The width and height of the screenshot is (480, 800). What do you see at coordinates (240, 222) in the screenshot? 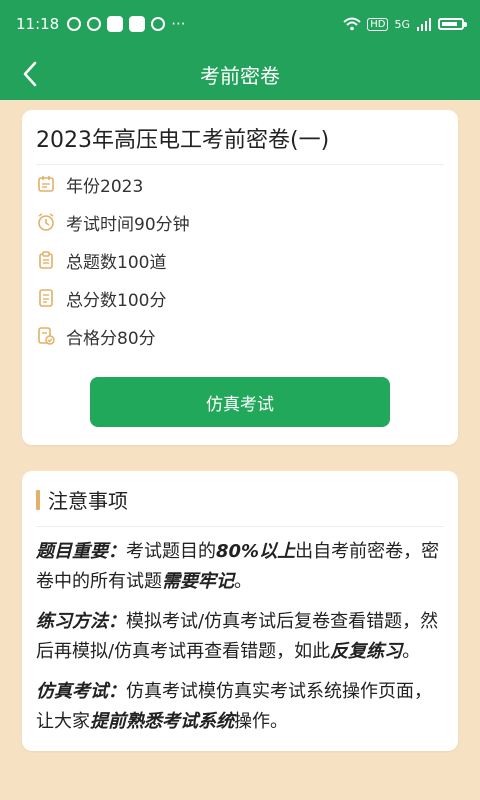
I see `info-row-duration: 考试时间90分钟` at bounding box center [240, 222].